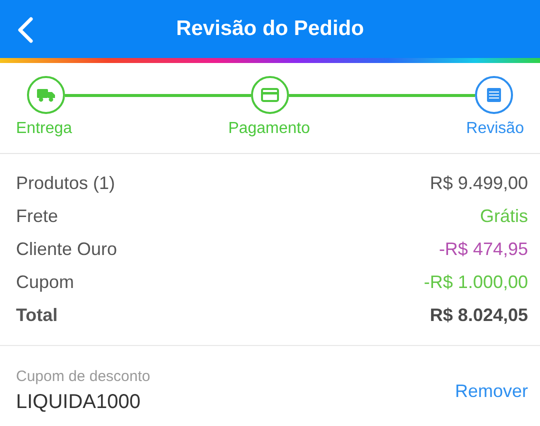 The height and width of the screenshot is (426, 540). Describe the element at coordinates (37, 216) in the screenshot. I see `summary-label: Frete` at that location.